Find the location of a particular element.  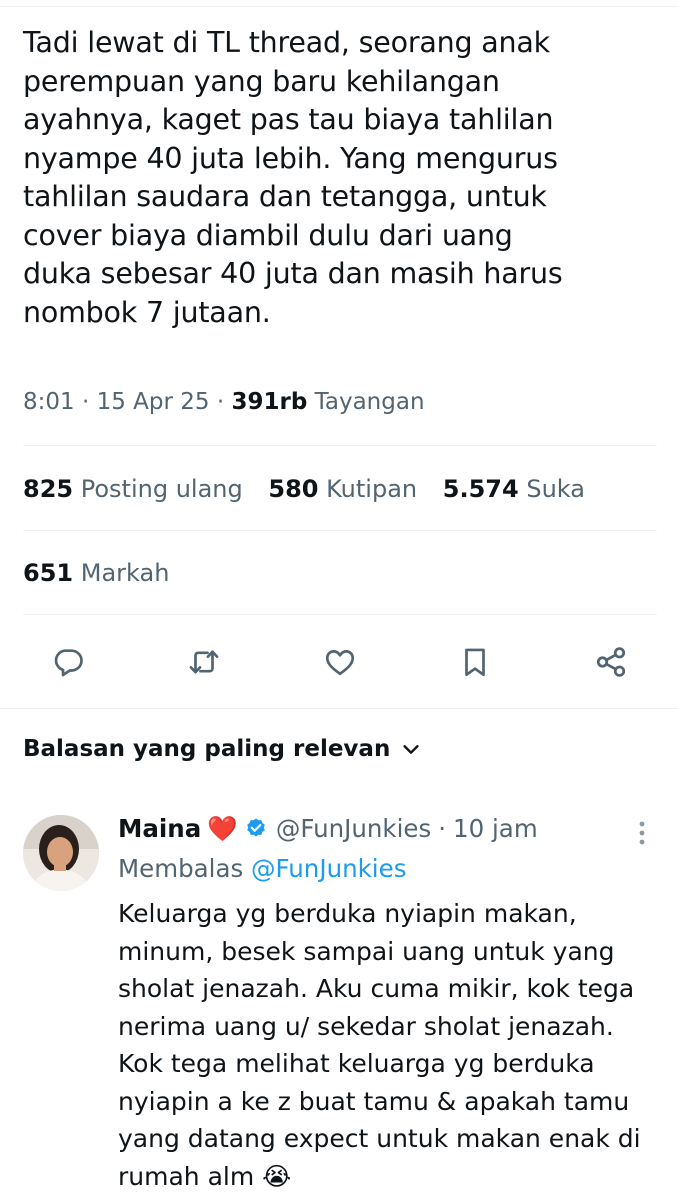

action-bar is located at coordinates (339, 662).